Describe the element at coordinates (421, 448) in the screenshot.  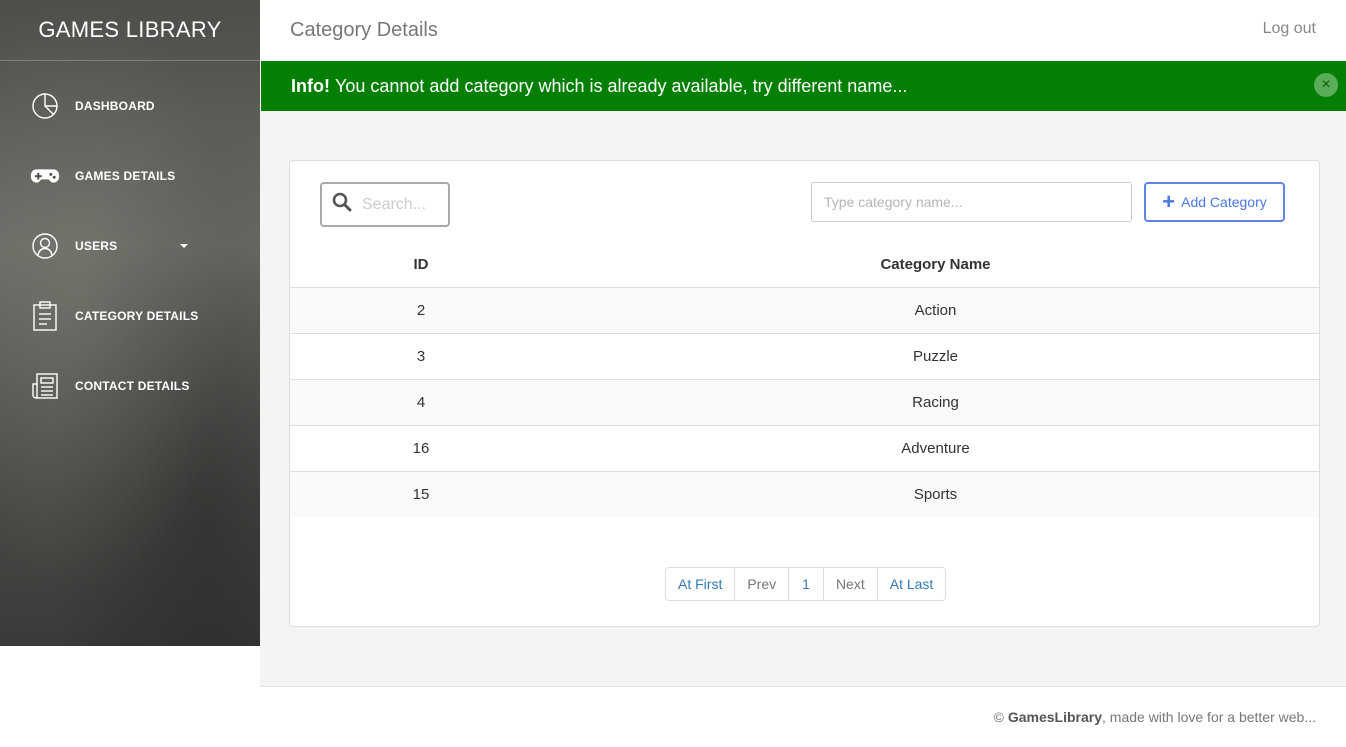
I see `cell-id: 16` at that location.